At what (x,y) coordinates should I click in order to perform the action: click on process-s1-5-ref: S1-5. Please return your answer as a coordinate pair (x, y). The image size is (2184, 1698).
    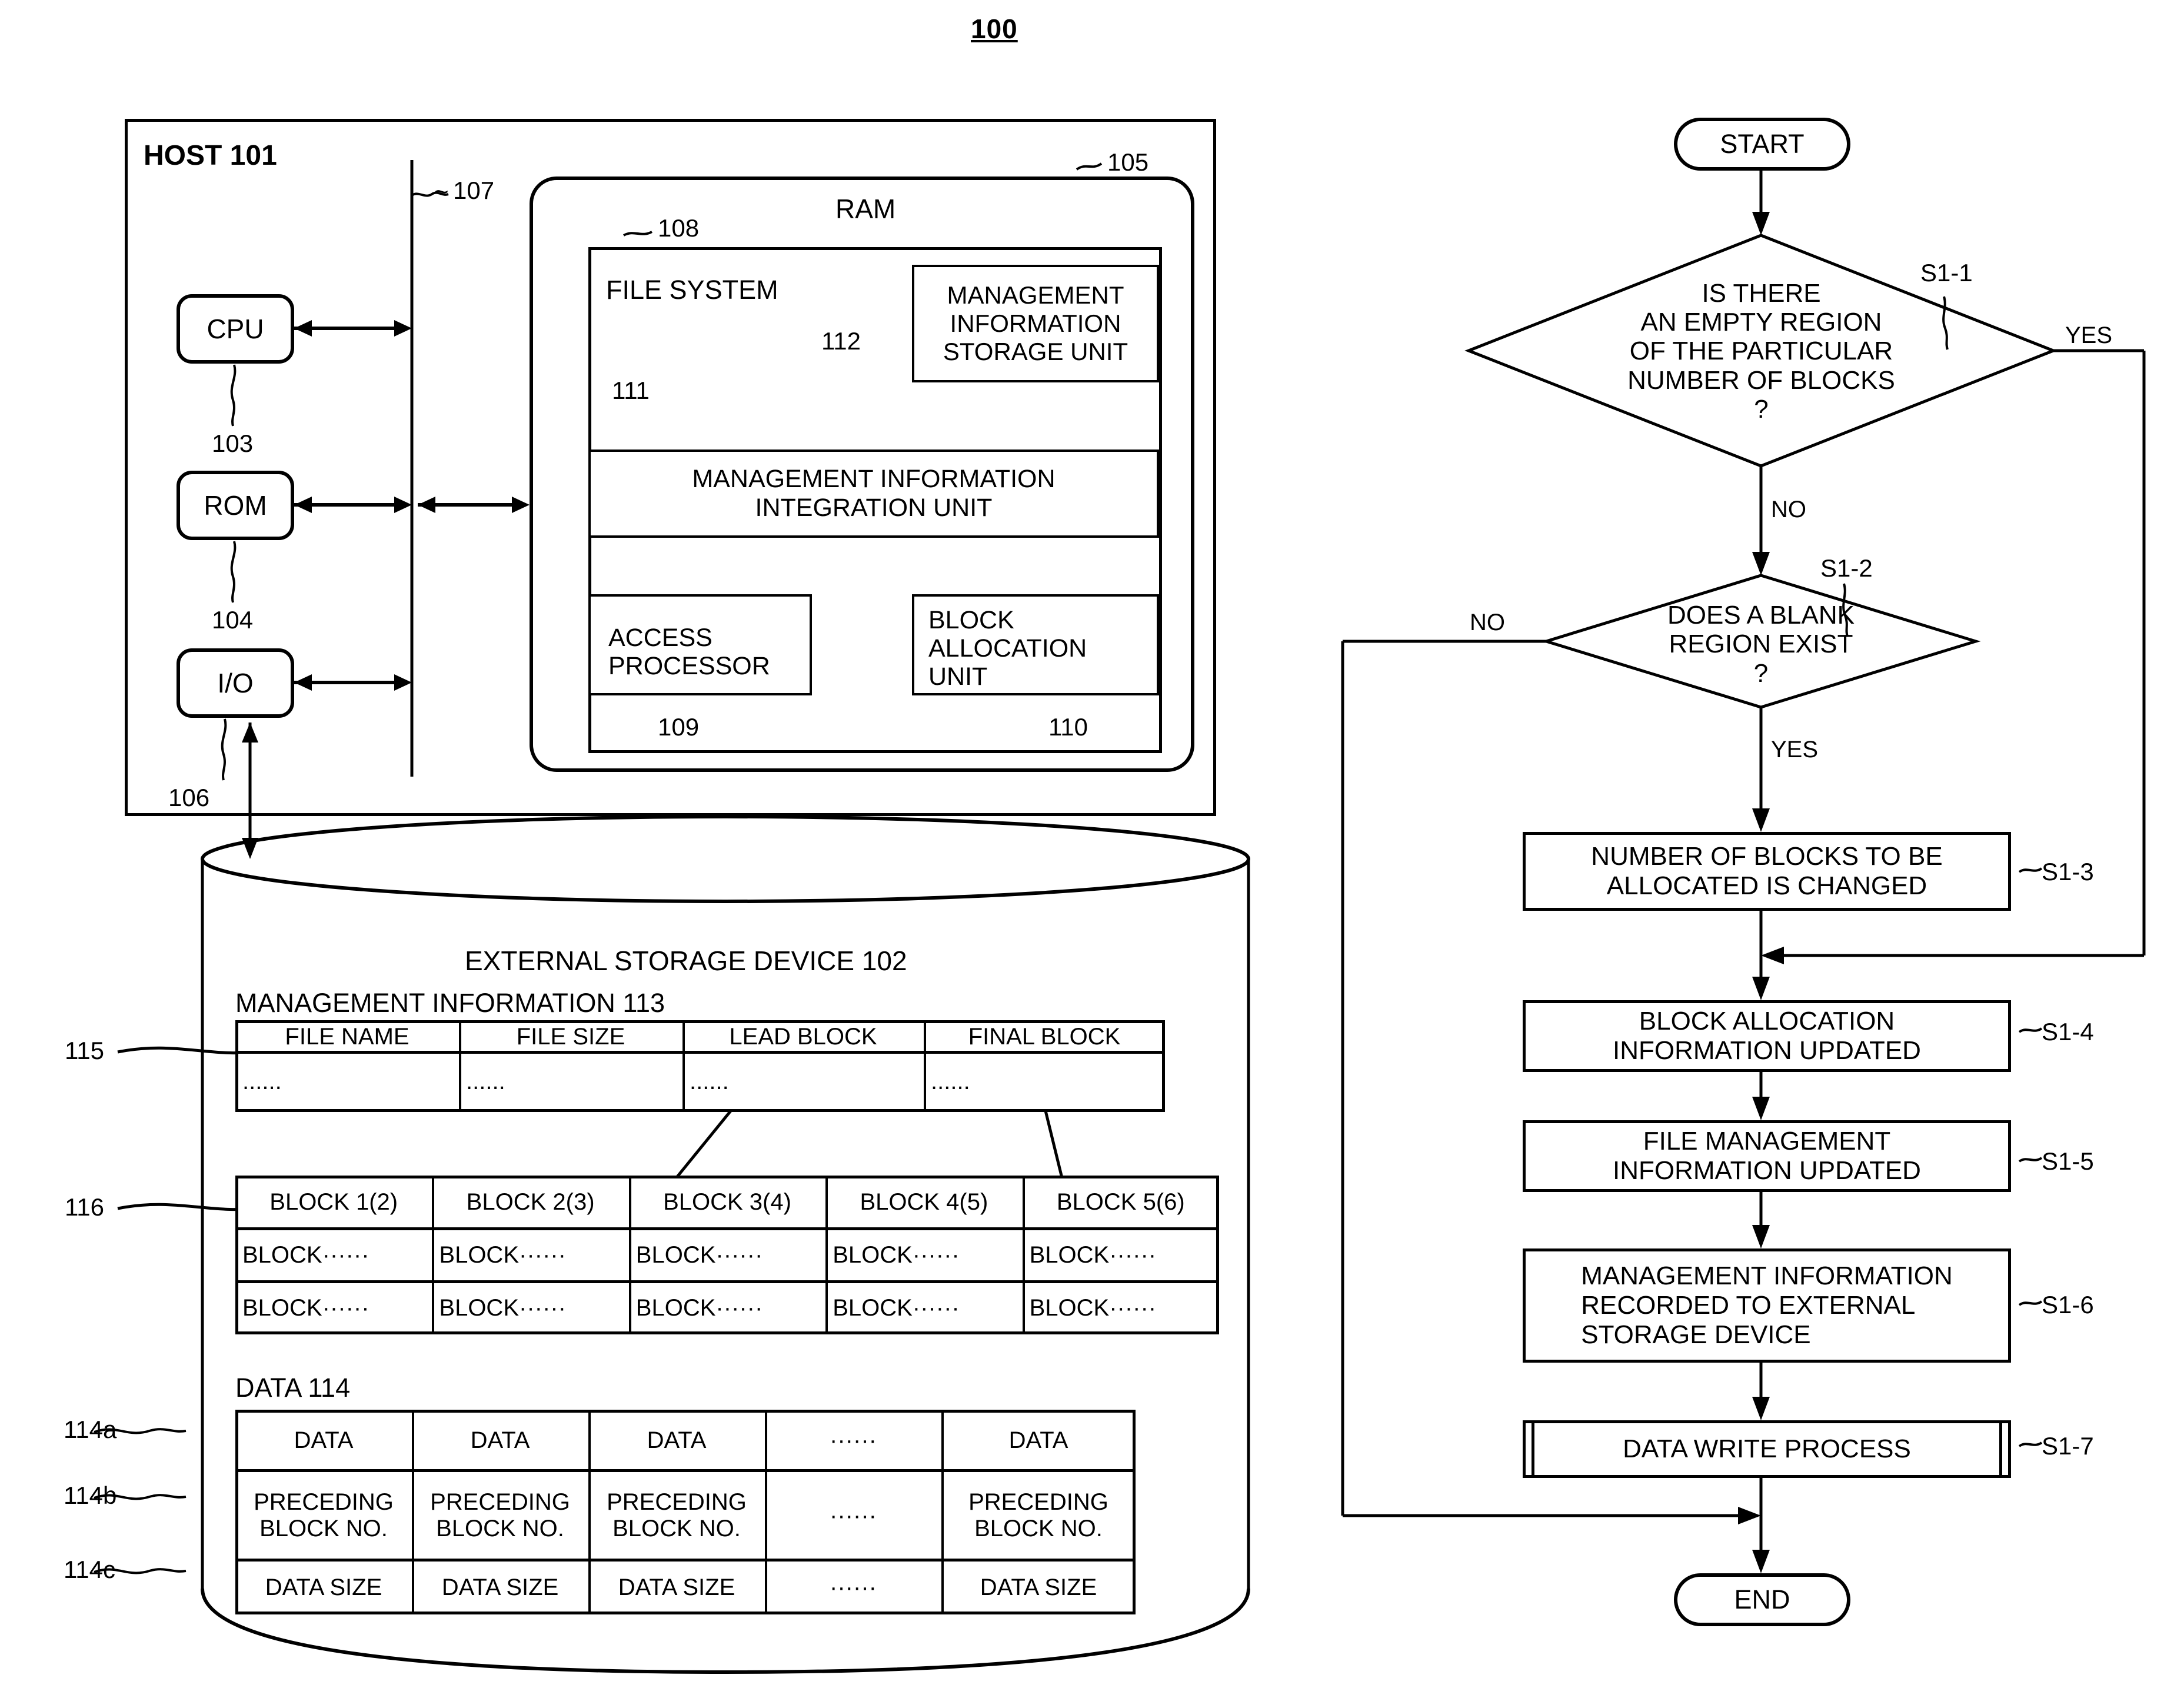
    Looking at the image, I should click on (2068, 1161).